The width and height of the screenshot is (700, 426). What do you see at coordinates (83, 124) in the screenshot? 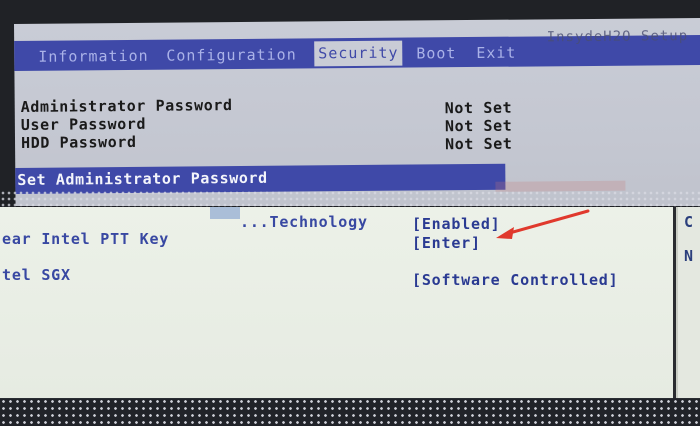
I see `user-password-label: User Password` at bounding box center [83, 124].